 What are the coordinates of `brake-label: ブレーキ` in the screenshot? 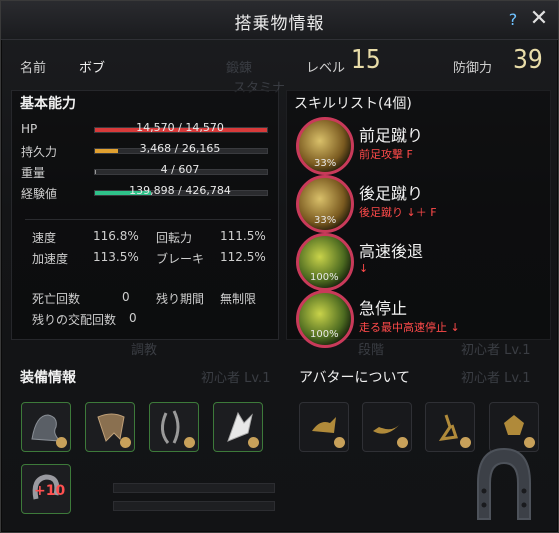 It's located at (180, 259).